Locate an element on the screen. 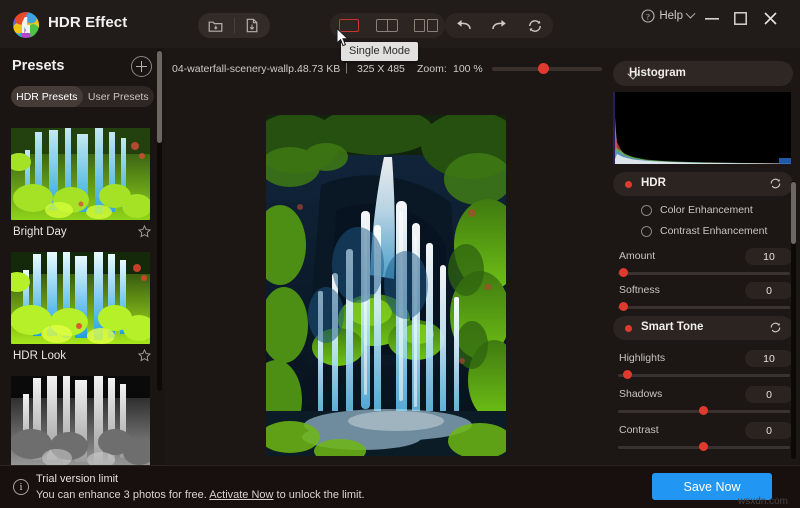 The height and width of the screenshot is (508, 800). undo-button is located at coordinates (463, 26).